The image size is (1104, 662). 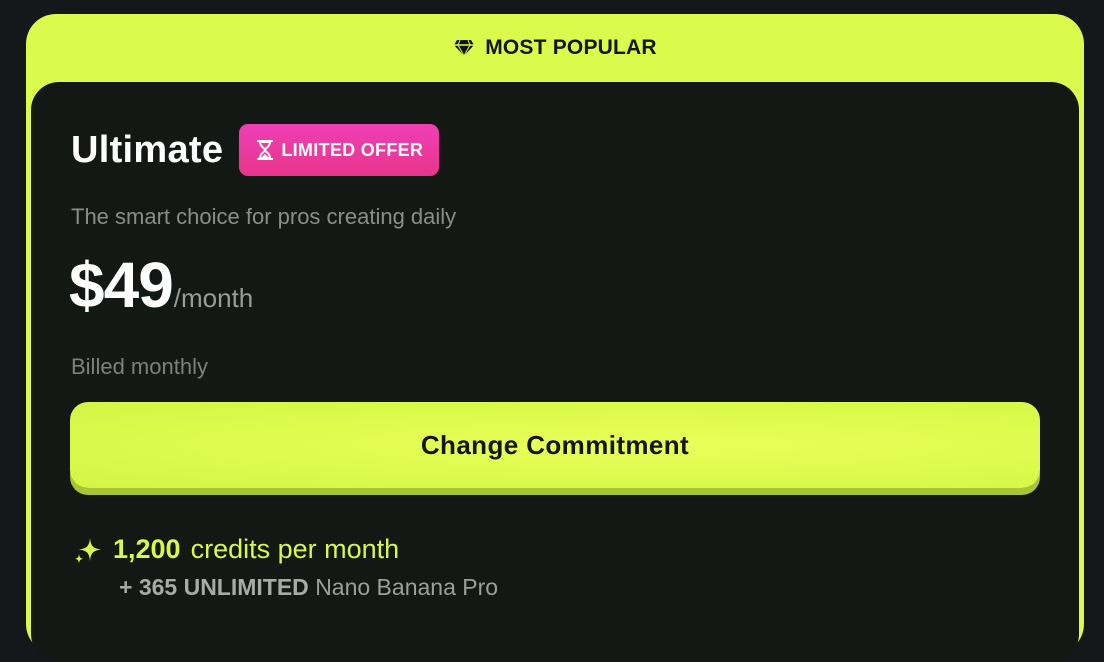 What do you see at coordinates (571, 47) in the screenshot?
I see `most-popular-label: MOST POPULAR` at bounding box center [571, 47].